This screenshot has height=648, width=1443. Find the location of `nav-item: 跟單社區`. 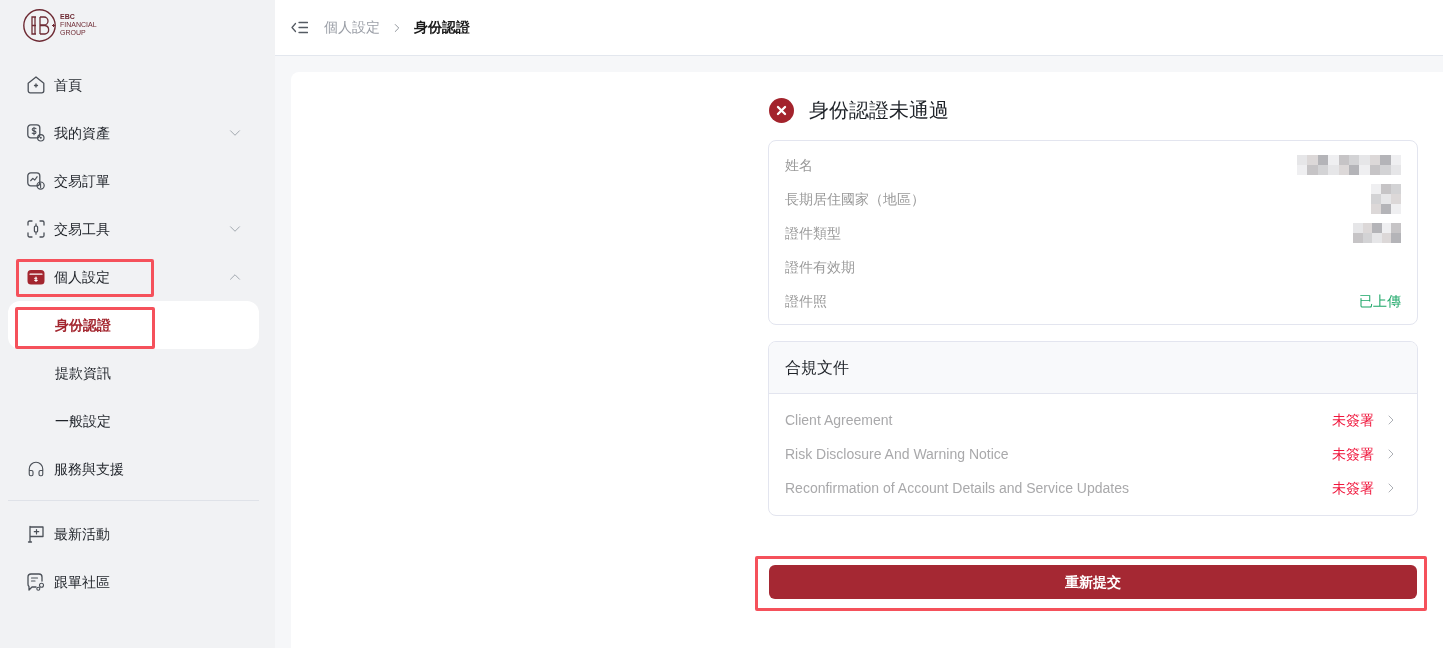

nav-item: 跟單社區 is located at coordinates (133, 582).